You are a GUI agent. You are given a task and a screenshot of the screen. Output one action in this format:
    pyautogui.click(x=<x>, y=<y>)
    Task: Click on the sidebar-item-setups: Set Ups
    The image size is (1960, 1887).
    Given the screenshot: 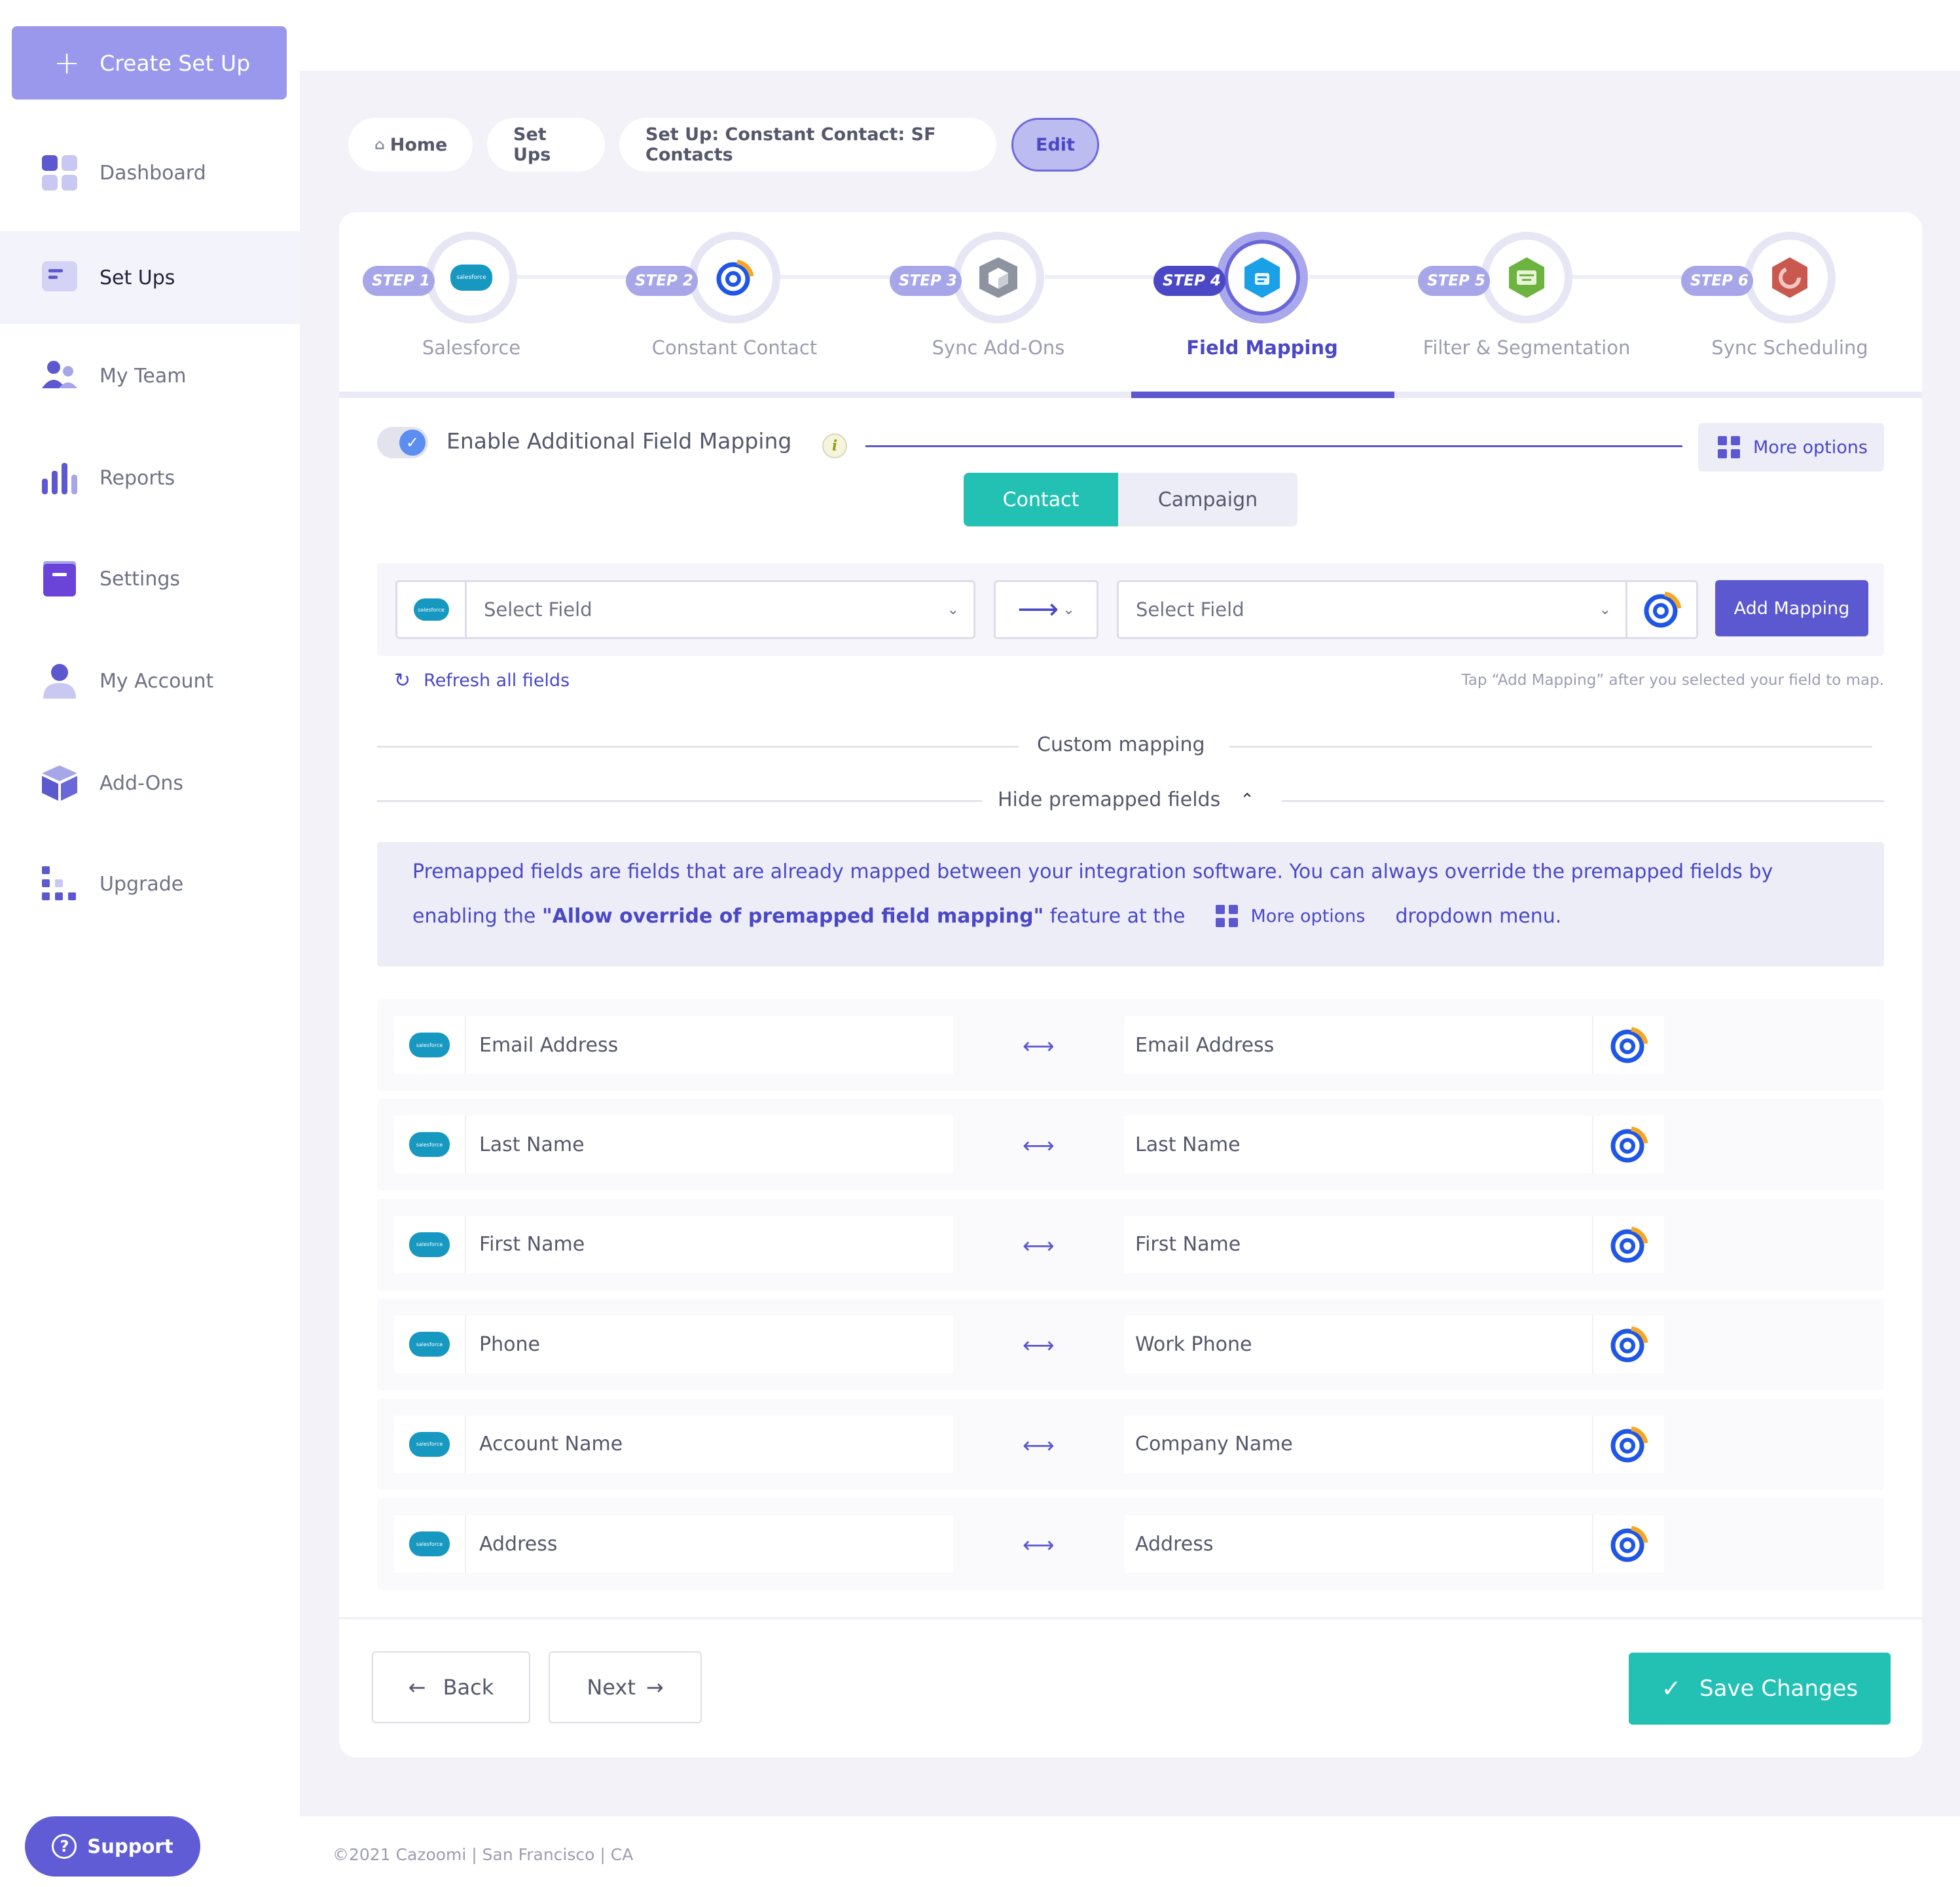 What is the action you would take?
    pyautogui.click(x=150, y=277)
    